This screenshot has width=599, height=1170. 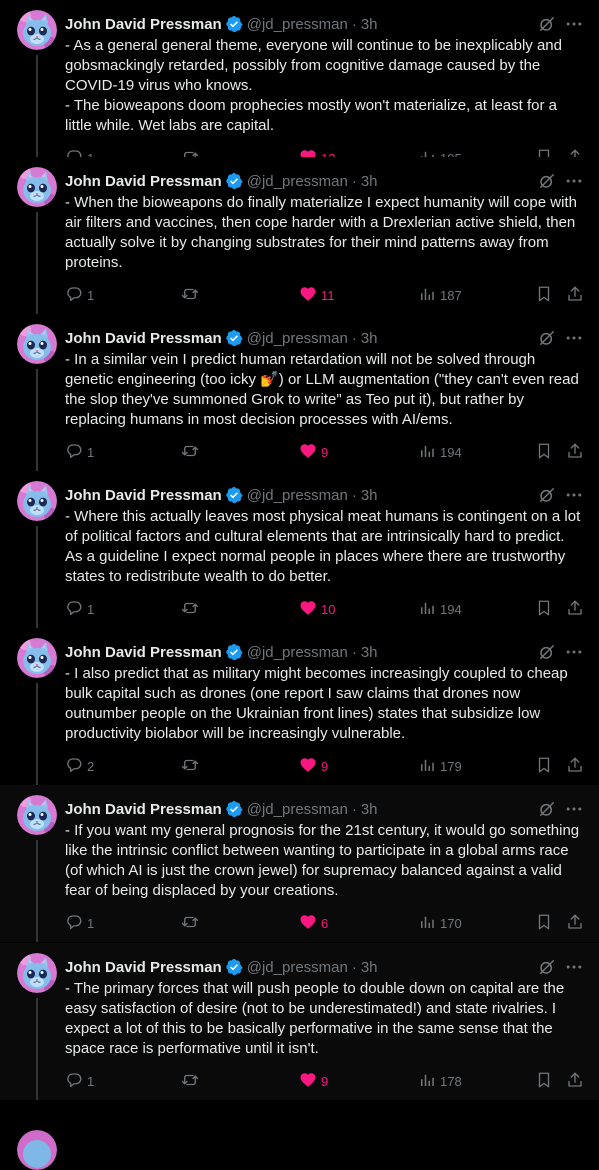 What do you see at coordinates (451, 766) in the screenshot?
I see `views-count: 179` at bounding box center [451, 766].